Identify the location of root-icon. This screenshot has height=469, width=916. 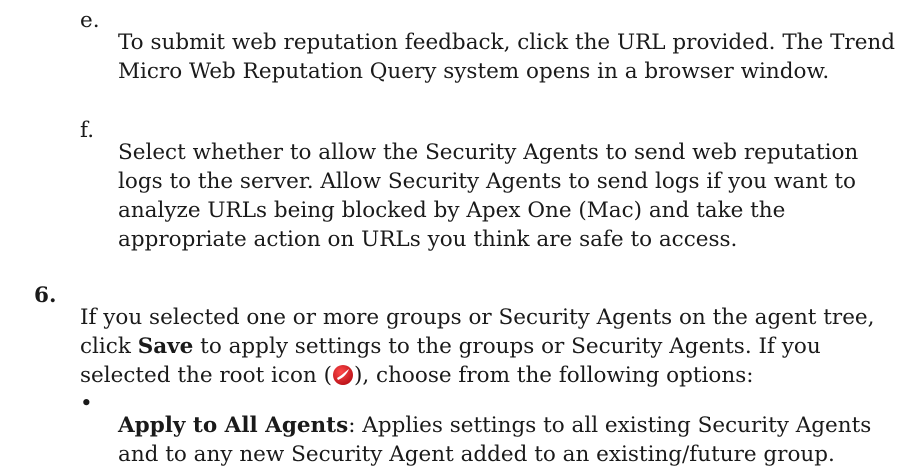
(343, 375).